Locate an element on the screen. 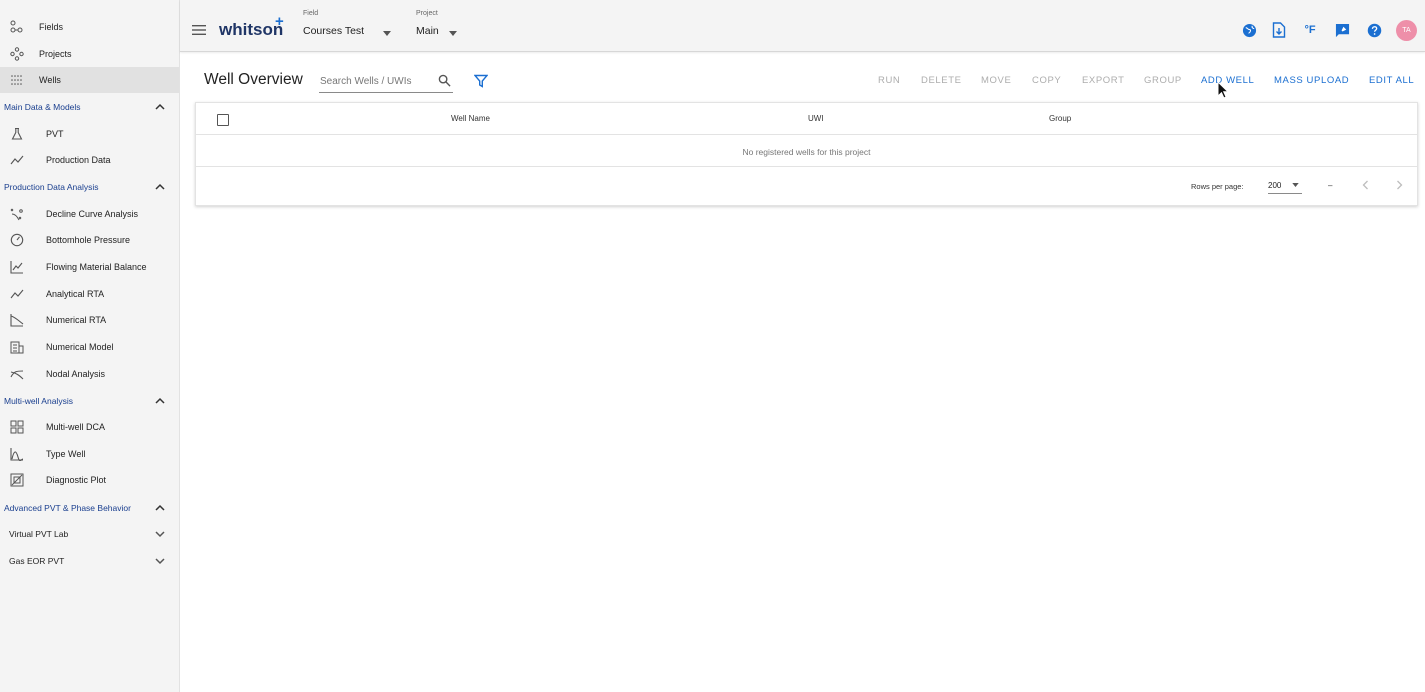  sidebar-item-numerical-rta: Numerical RTA is located at coordinates (89, 320).